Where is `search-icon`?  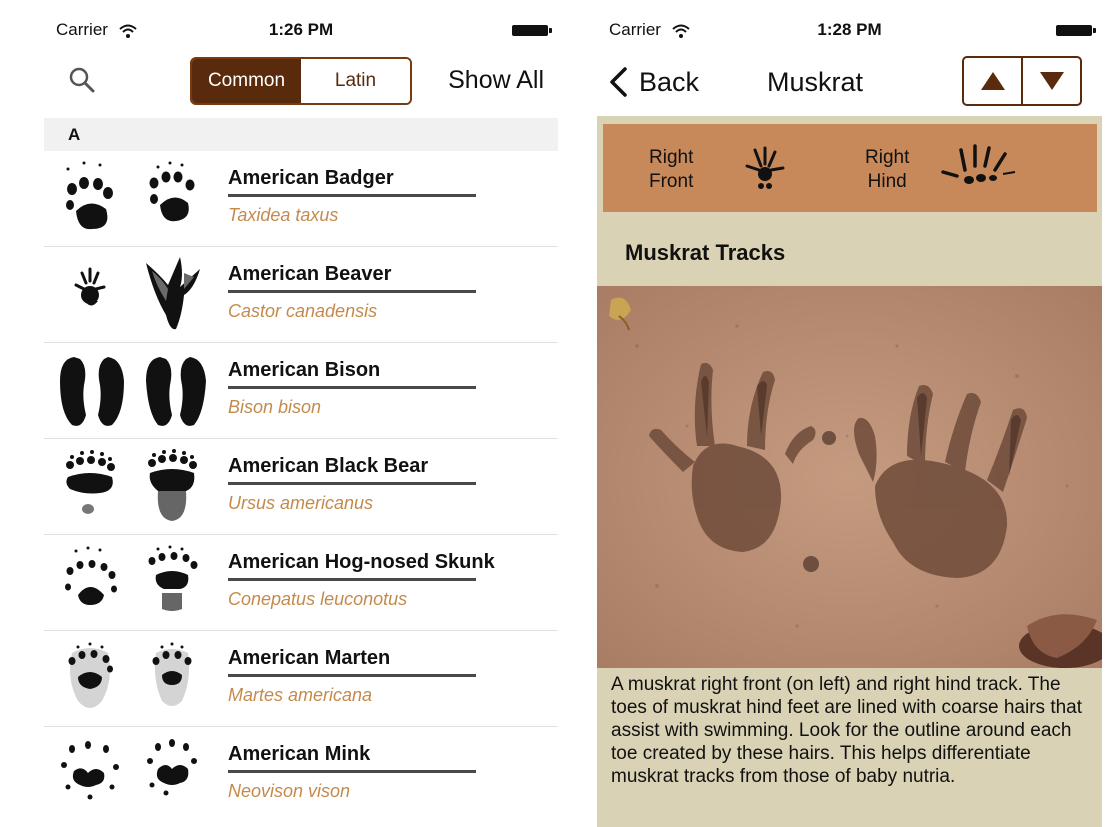 search-icon is located at coordinates (82, 80).